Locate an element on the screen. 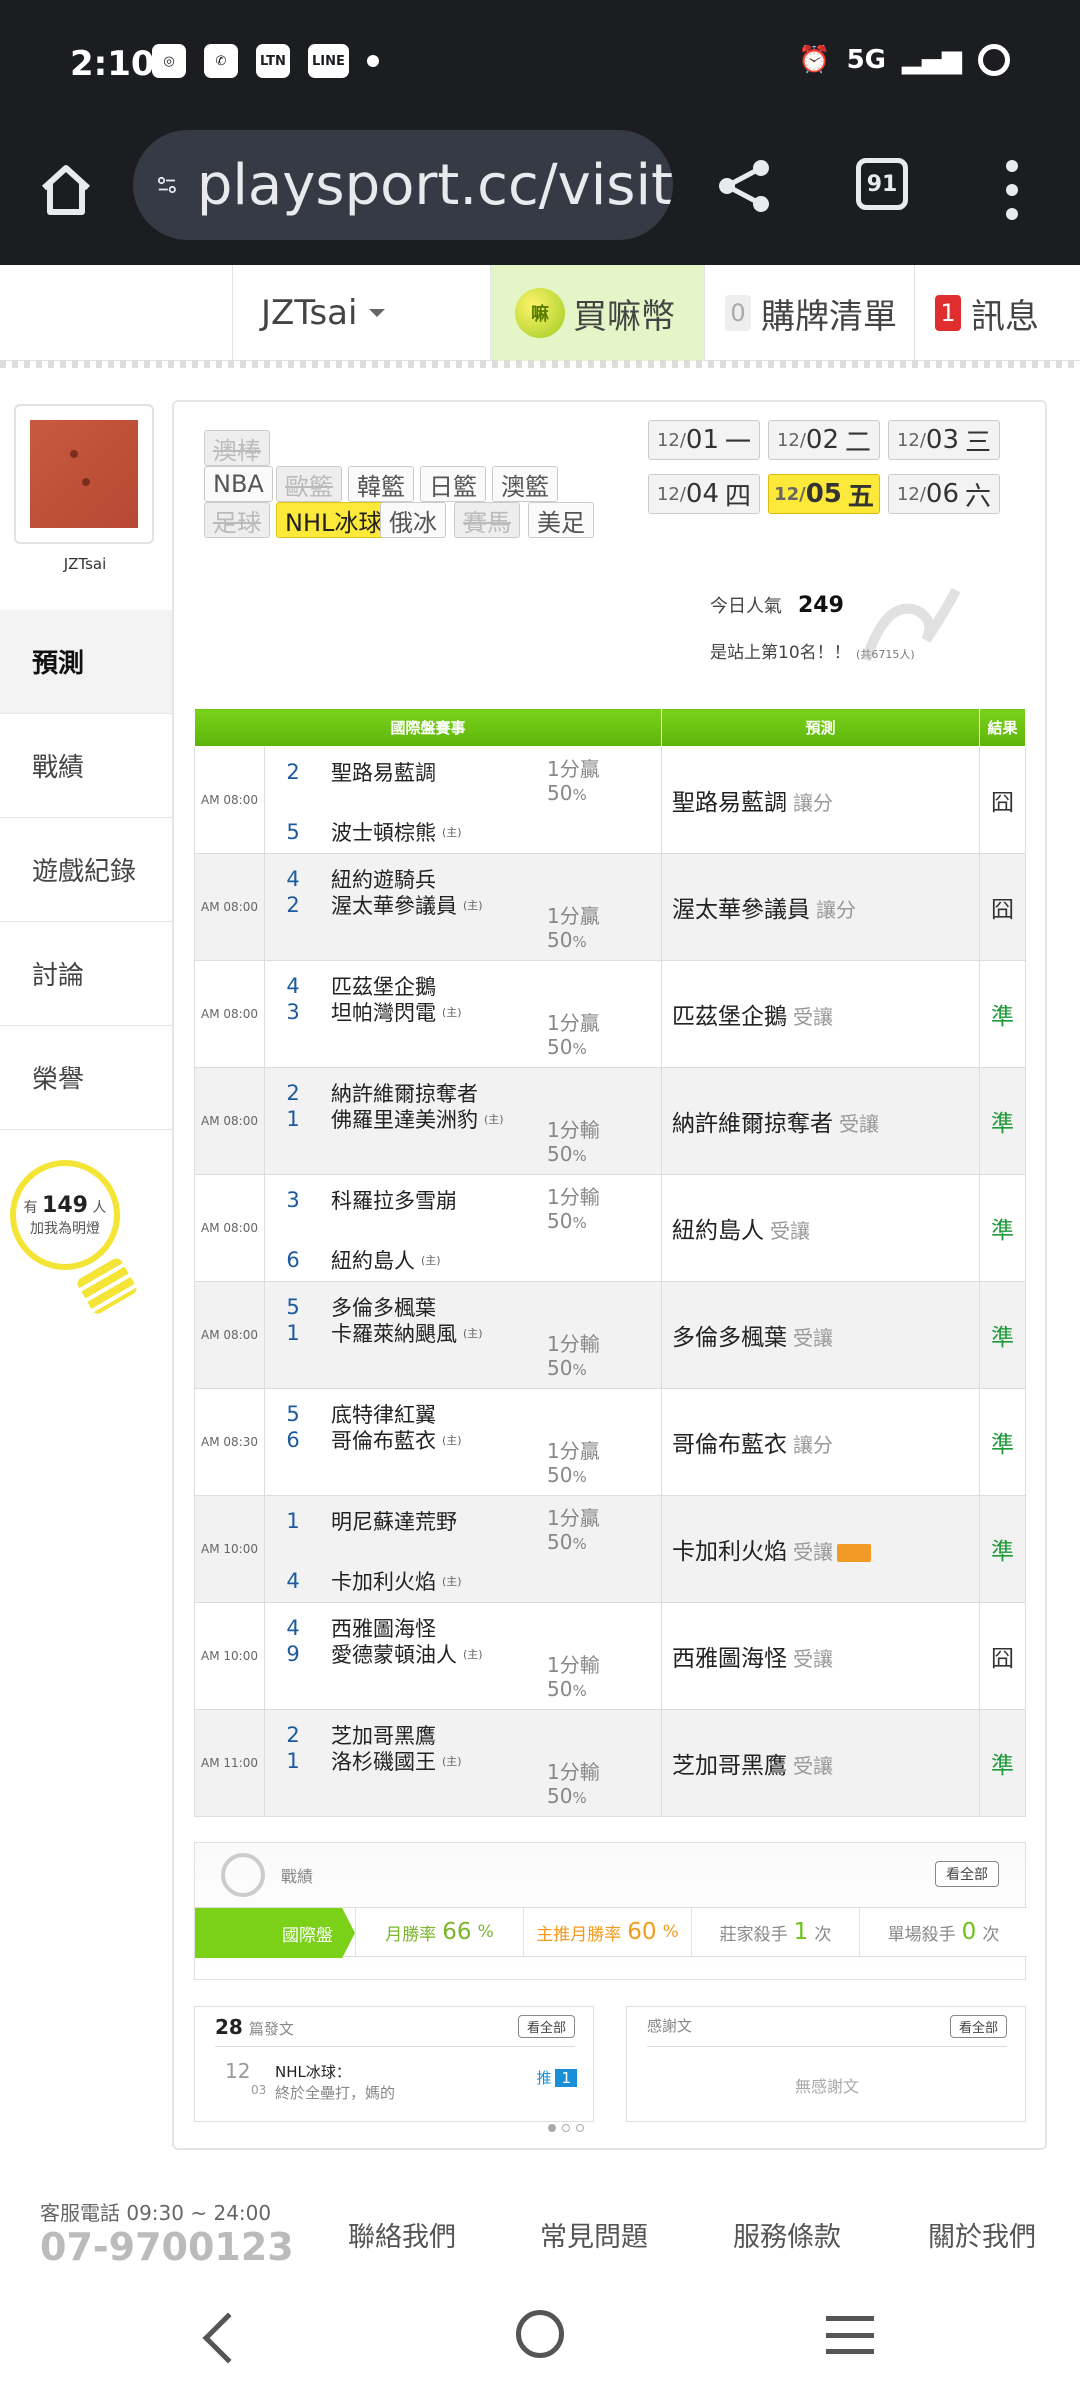  status-bar: 2:10 ◎ ✆ LTN LINE ⏰ 5G ▂▄▆ is located at coordinates (540, 65).